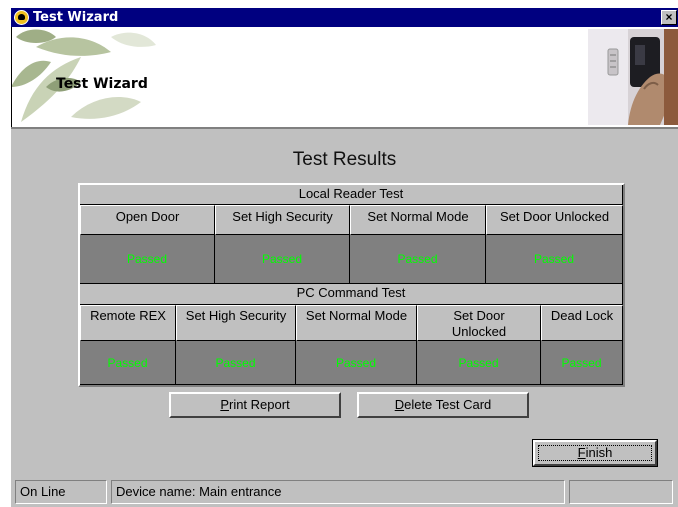  Describe the element at coordinates (351, 195) in the screenshot. I see `local-reader-test-header: Local Reader Test` at that location.